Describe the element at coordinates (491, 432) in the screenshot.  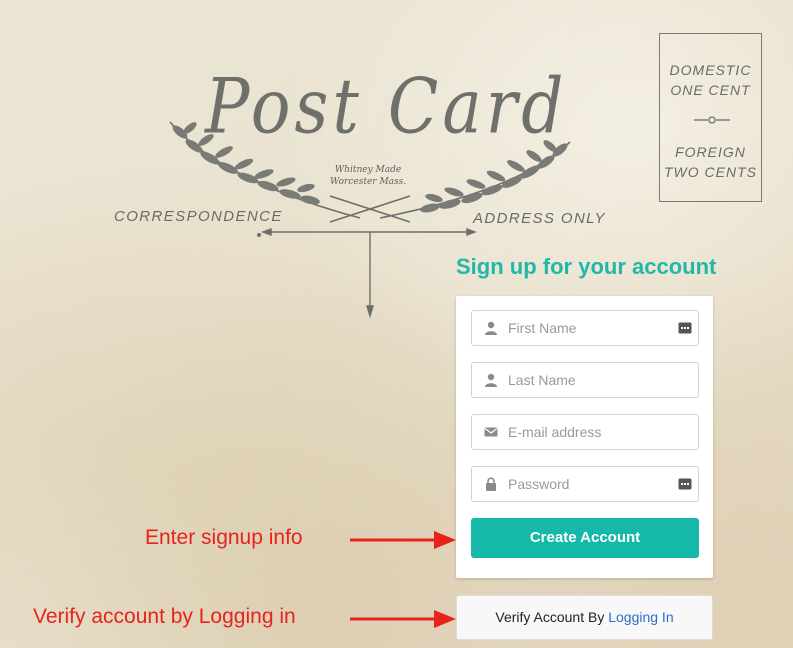
I see `envelope-icon` at that location.